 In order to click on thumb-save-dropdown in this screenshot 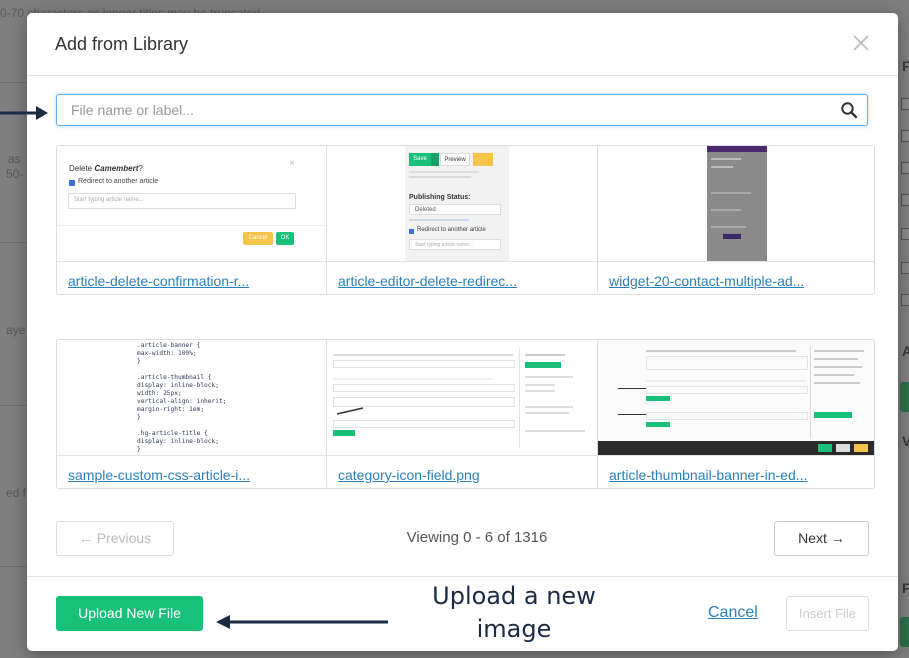, I will do `click(435, 159)`.